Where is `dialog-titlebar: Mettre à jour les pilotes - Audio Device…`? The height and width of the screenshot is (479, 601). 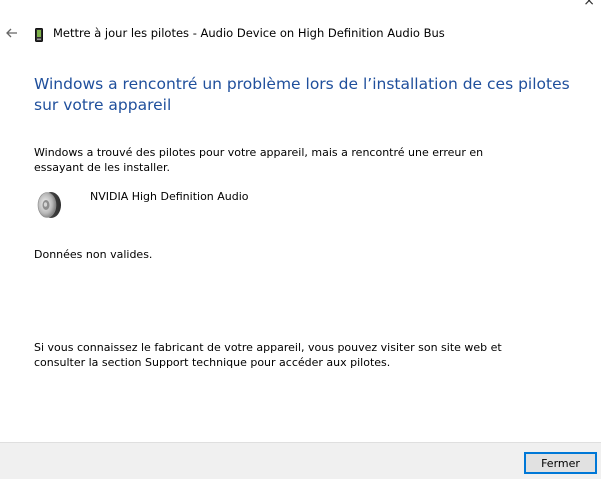 dialog-titlebar: Mettre à jour les pilotes - Audio Device… is located at coordinates (300, 34).